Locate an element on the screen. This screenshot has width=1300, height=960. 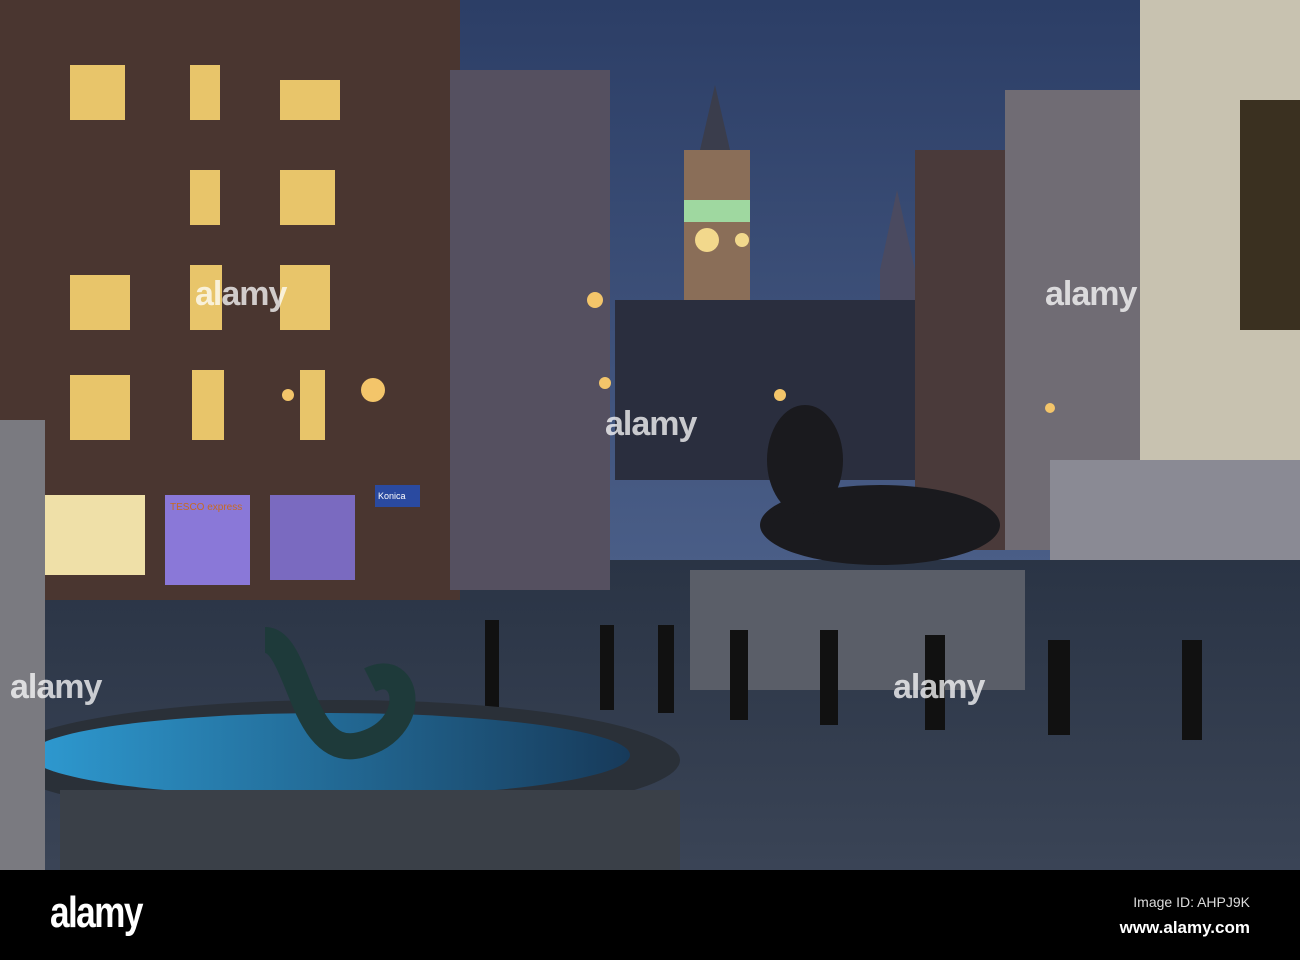
parliament-building is located at coordinates (765, 390).